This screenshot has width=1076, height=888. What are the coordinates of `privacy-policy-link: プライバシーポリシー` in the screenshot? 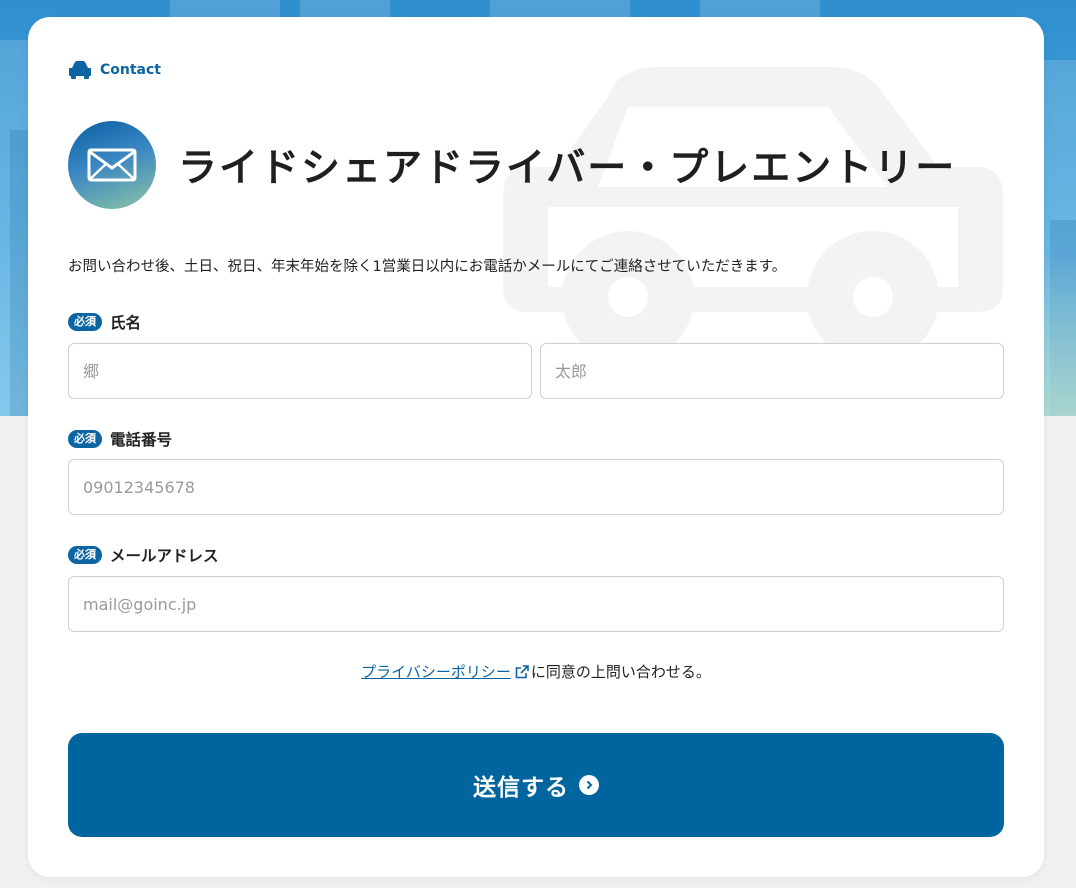 It's located at (436, 672).